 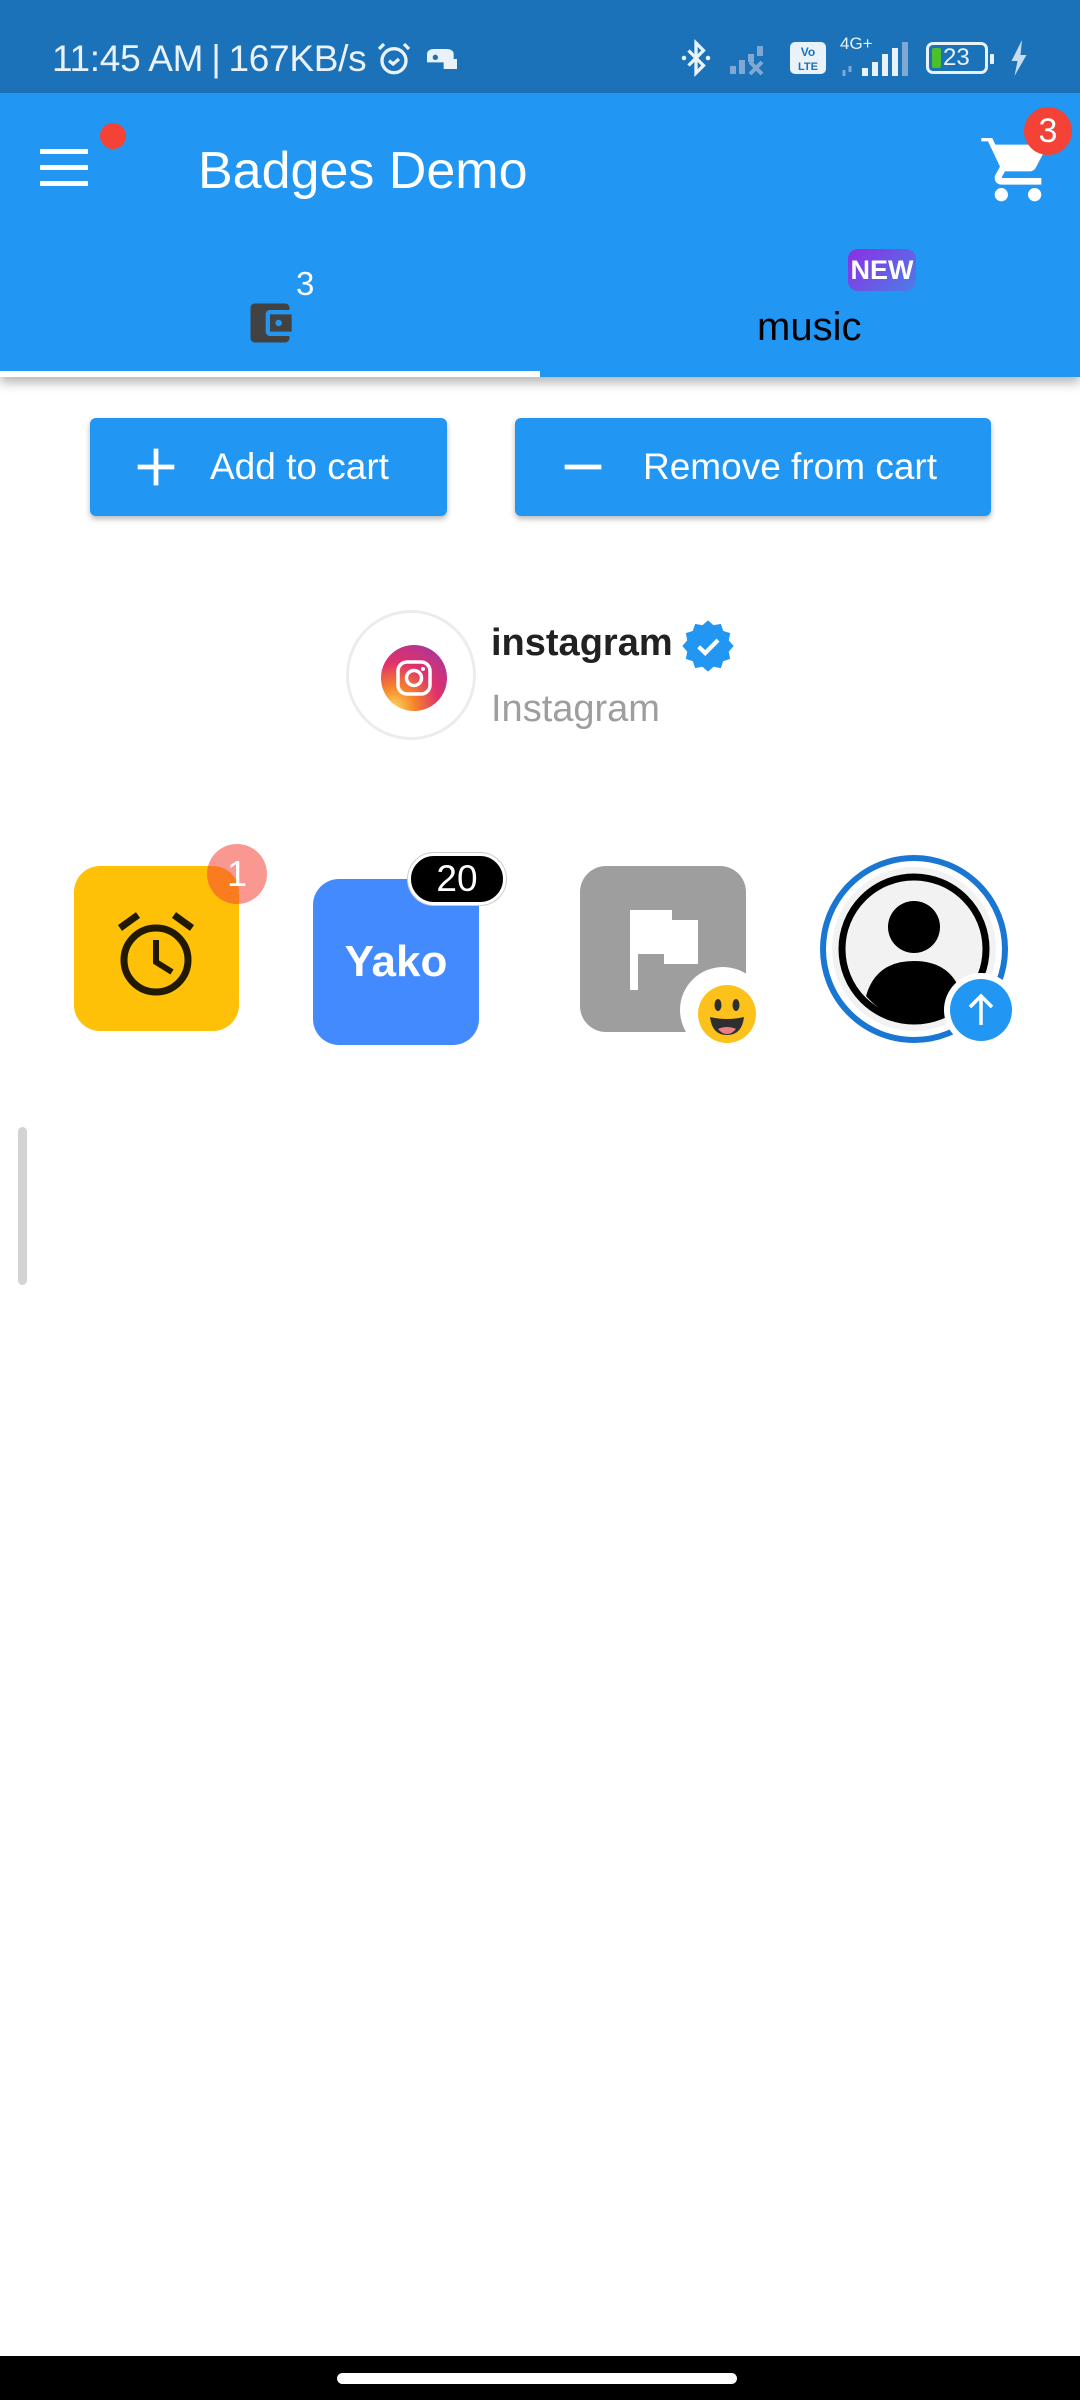 I want to click on menu-notification-dot-badge, so click(x=113, y=136).